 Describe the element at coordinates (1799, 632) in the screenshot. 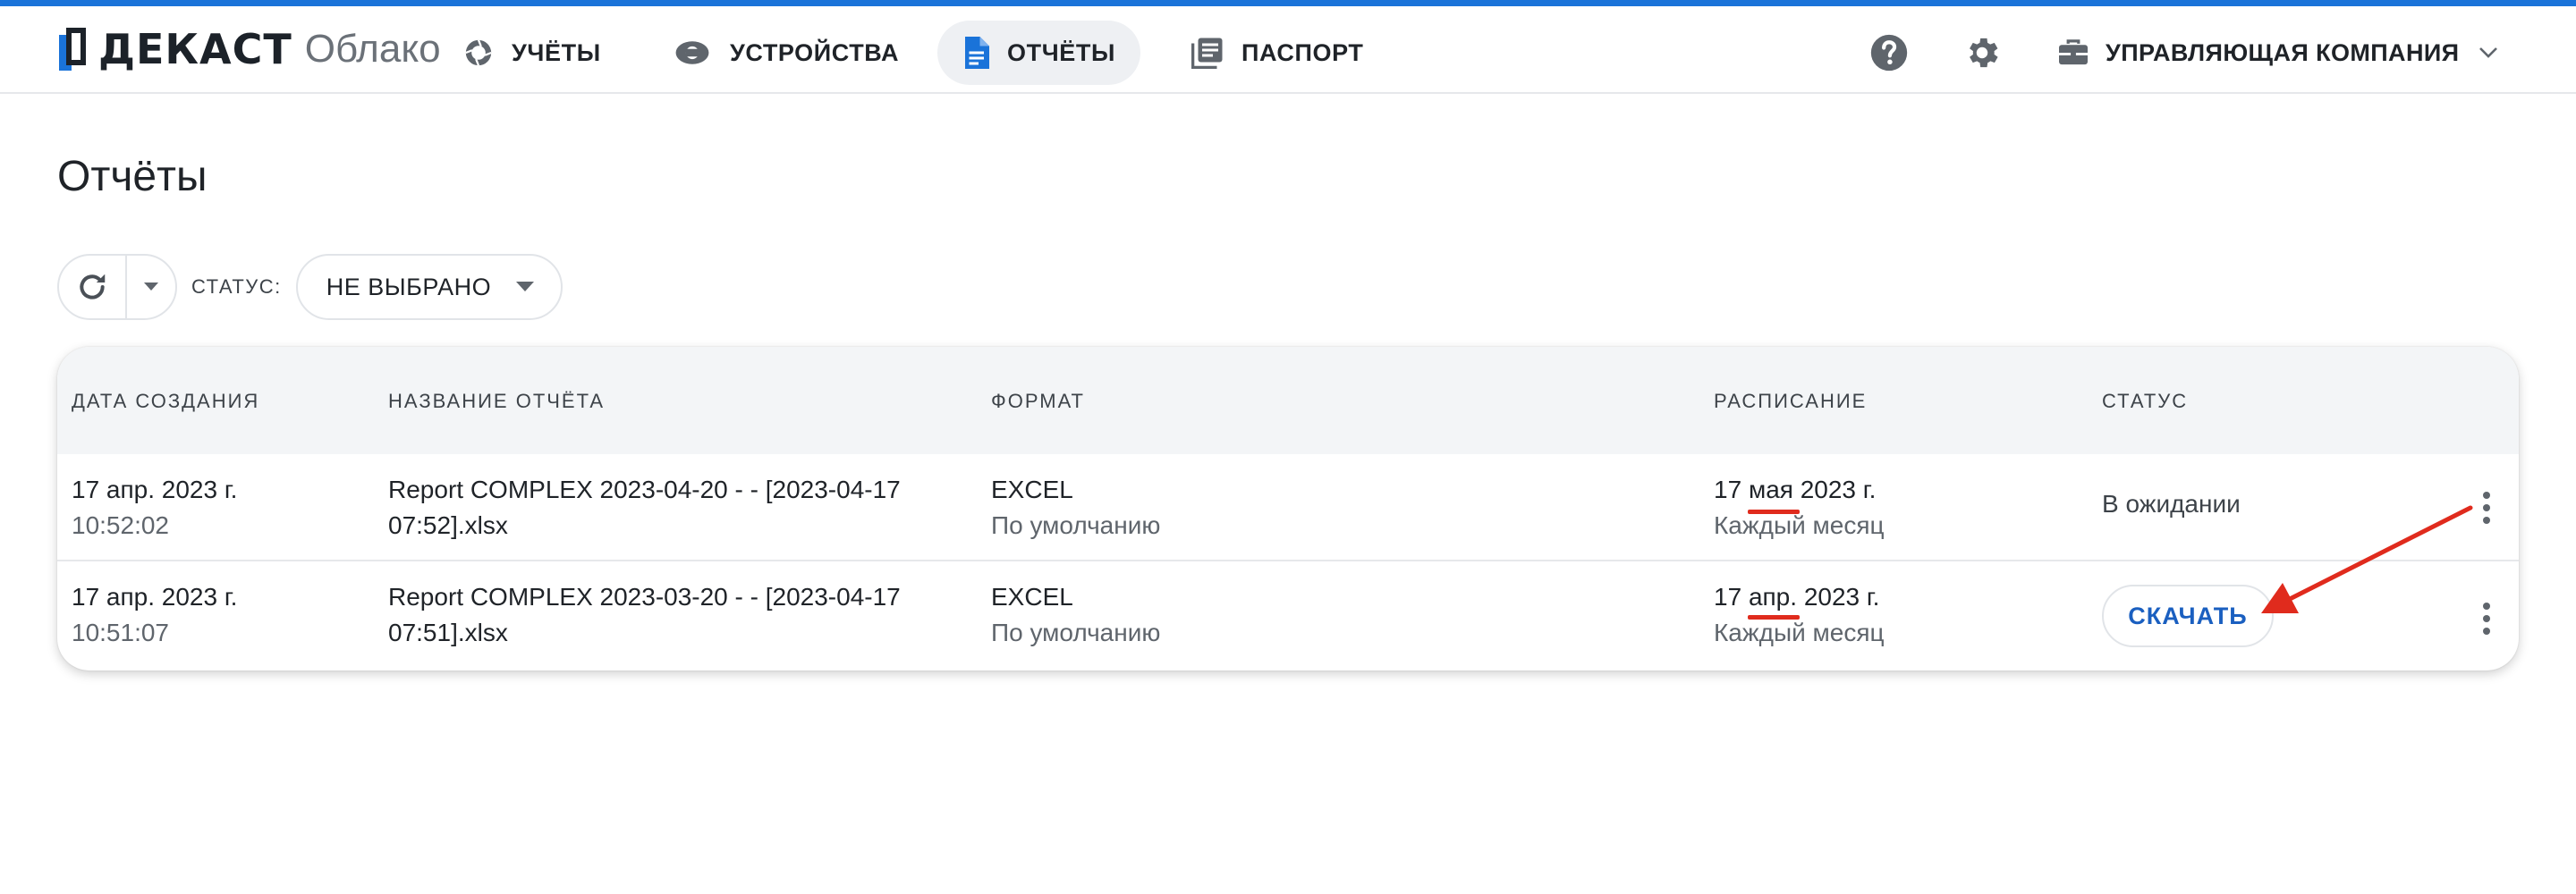

I see `schedule-period: Каждый месяц` at that location.